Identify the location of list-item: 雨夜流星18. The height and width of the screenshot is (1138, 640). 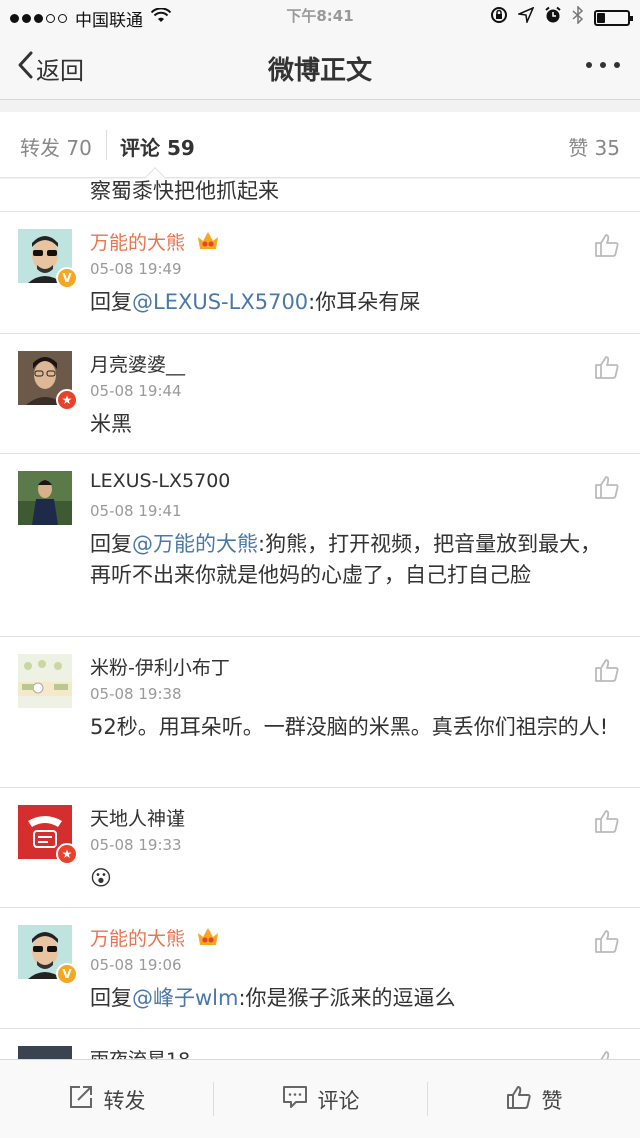
(320, 1044).